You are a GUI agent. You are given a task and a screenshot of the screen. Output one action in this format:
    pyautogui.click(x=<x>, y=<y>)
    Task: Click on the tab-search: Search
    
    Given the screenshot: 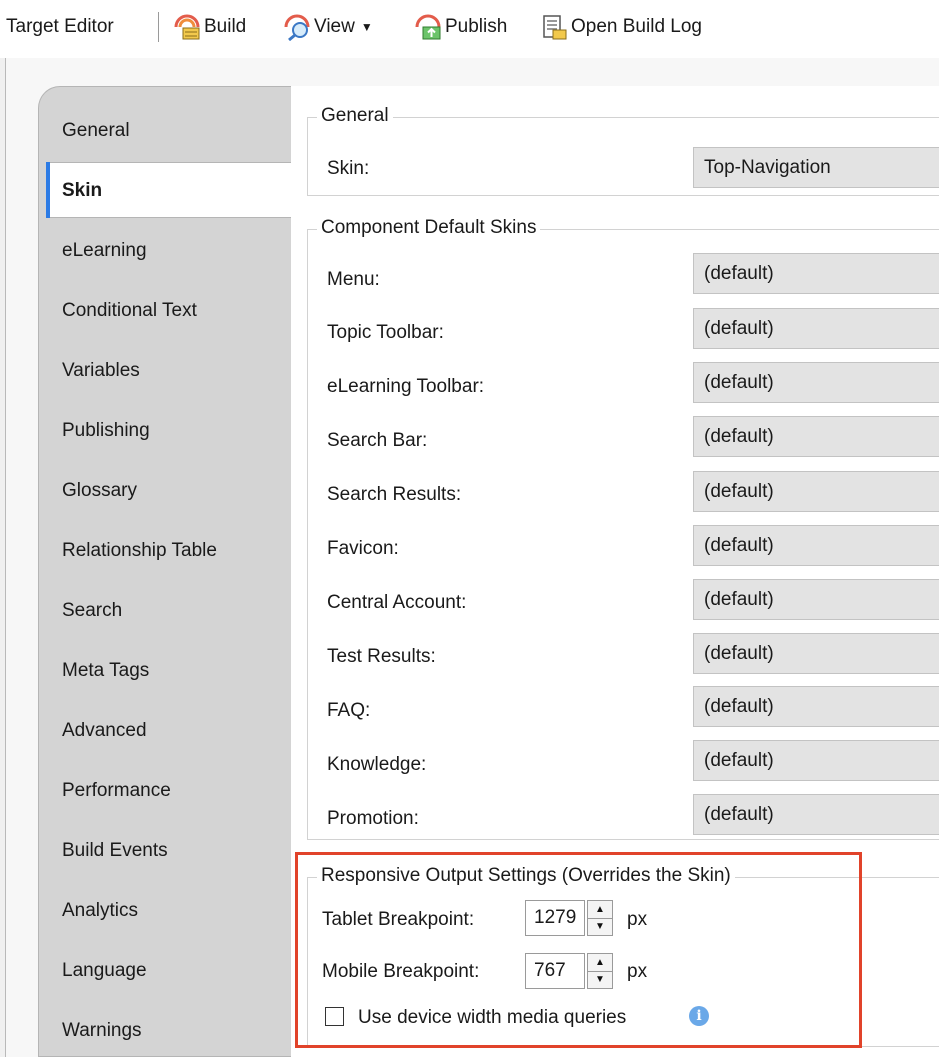 What is the action you would take?
    pyautogui.click(x=92, y=611)
    